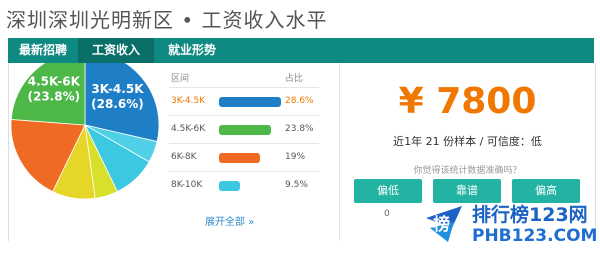 The width and height of the screenshot is (600, 253). What do you see at coordinates (467, 141) in the screenshot?
I see `sample-info: 近1年 21 份样本 / 可信度：低` at bounding box center [467, 141].